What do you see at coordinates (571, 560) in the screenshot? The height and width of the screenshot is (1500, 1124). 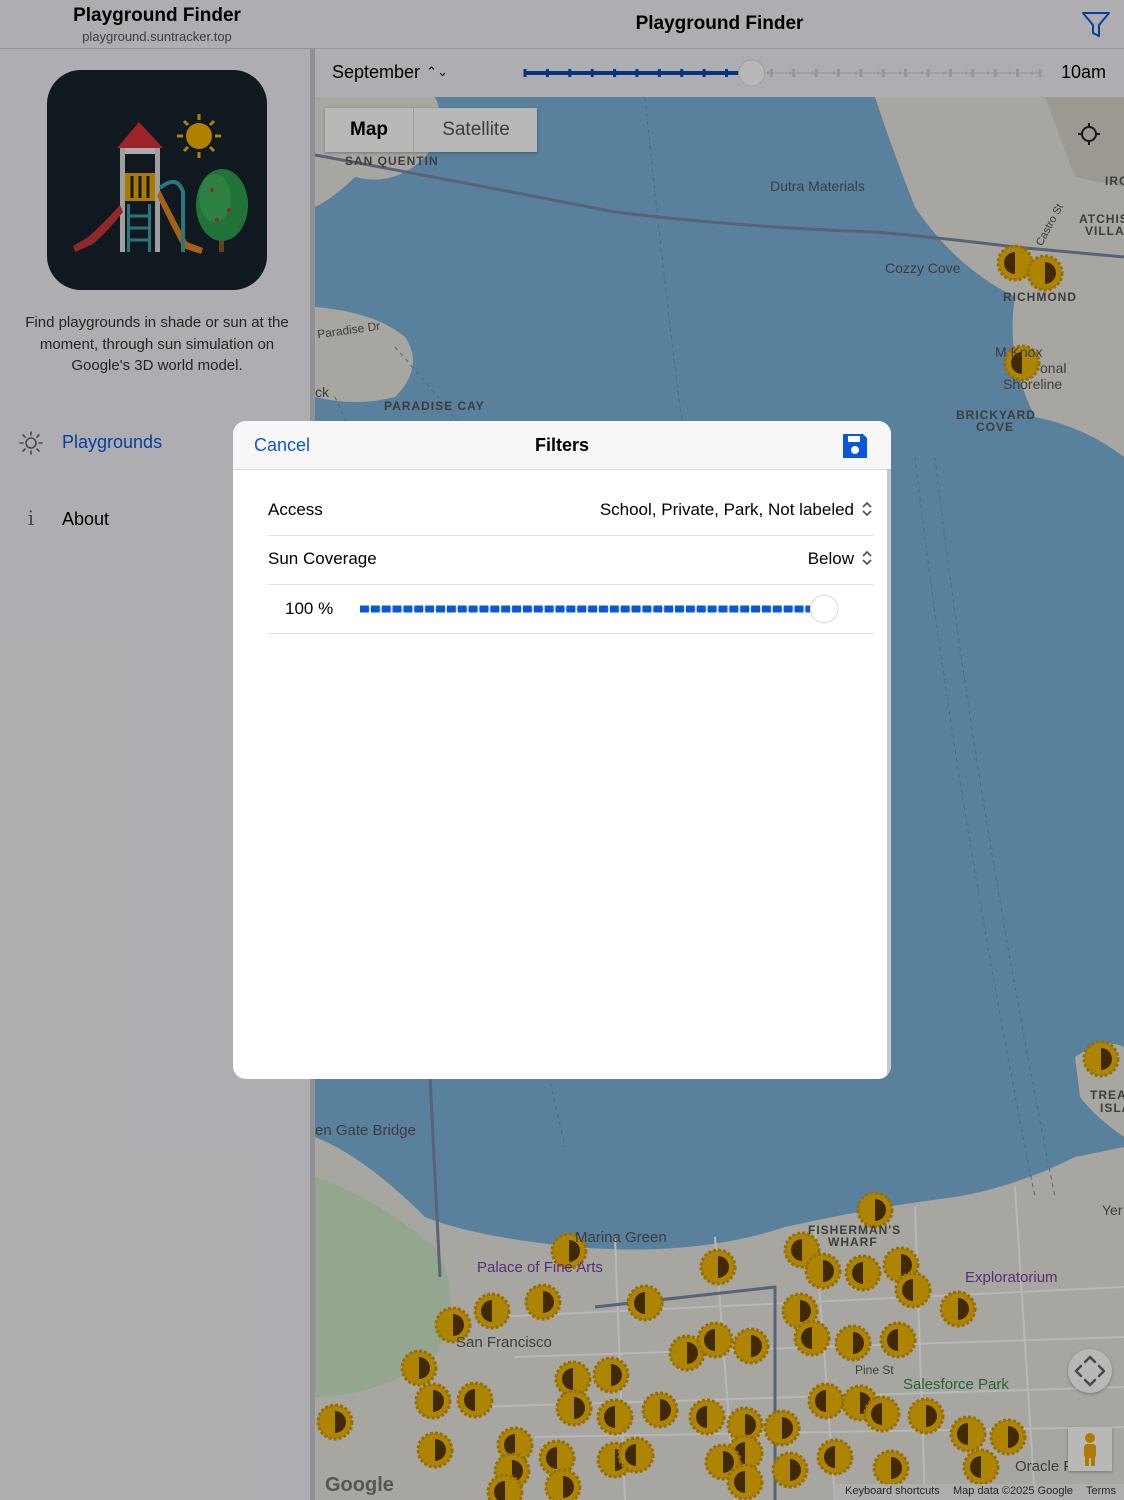 I see `sun-coverage-picker-row: Sun Coverage Below` at bounding box center [571, 560].